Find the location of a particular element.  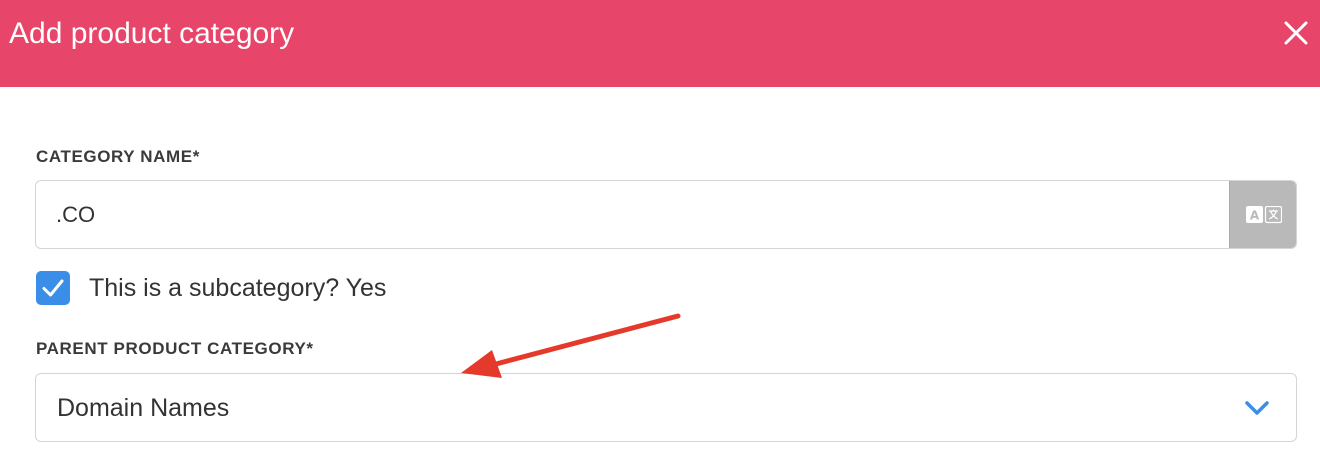

chevron-down-icon is located at coordinates (1257, 408).